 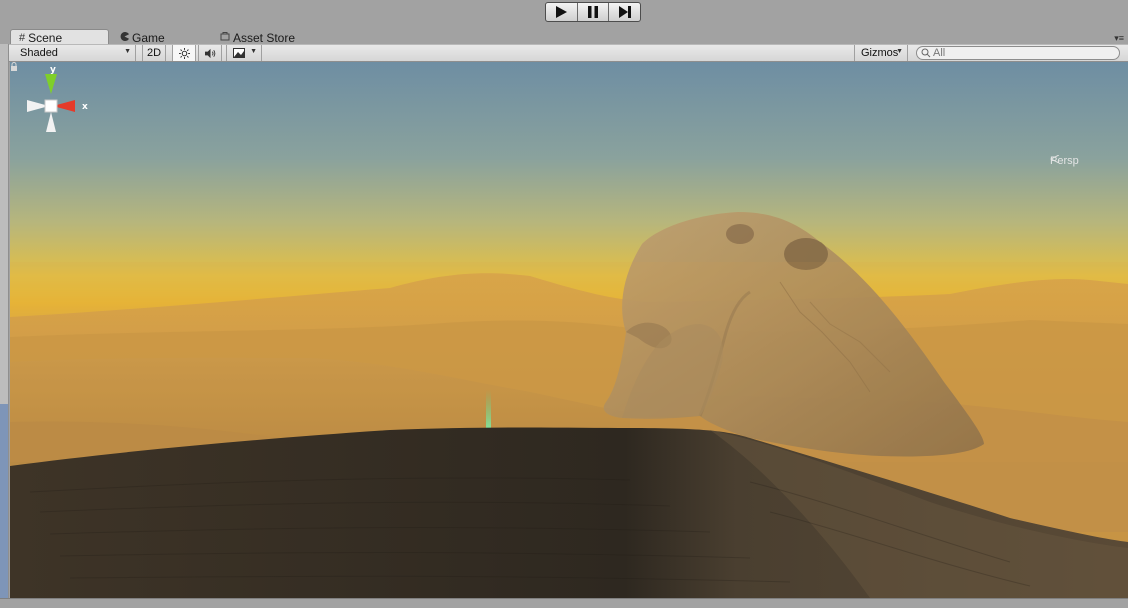 I want to click on tab-asset-store: Asset Store, so click(x=262, y=37).